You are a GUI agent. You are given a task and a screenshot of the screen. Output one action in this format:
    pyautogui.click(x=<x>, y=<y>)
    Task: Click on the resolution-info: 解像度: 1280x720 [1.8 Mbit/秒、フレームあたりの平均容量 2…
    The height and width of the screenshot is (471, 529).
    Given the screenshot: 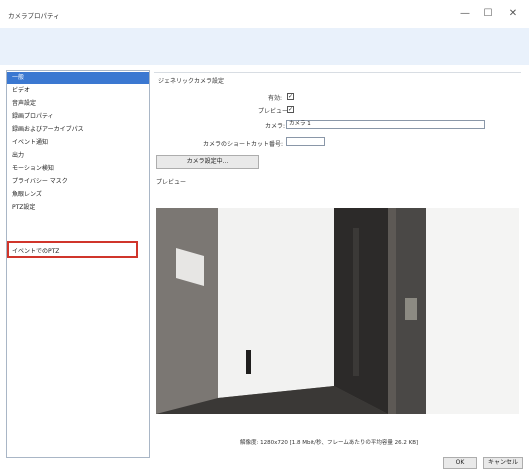 What is the action you would take?
    pyautogui.click(x=329, y=443)
    